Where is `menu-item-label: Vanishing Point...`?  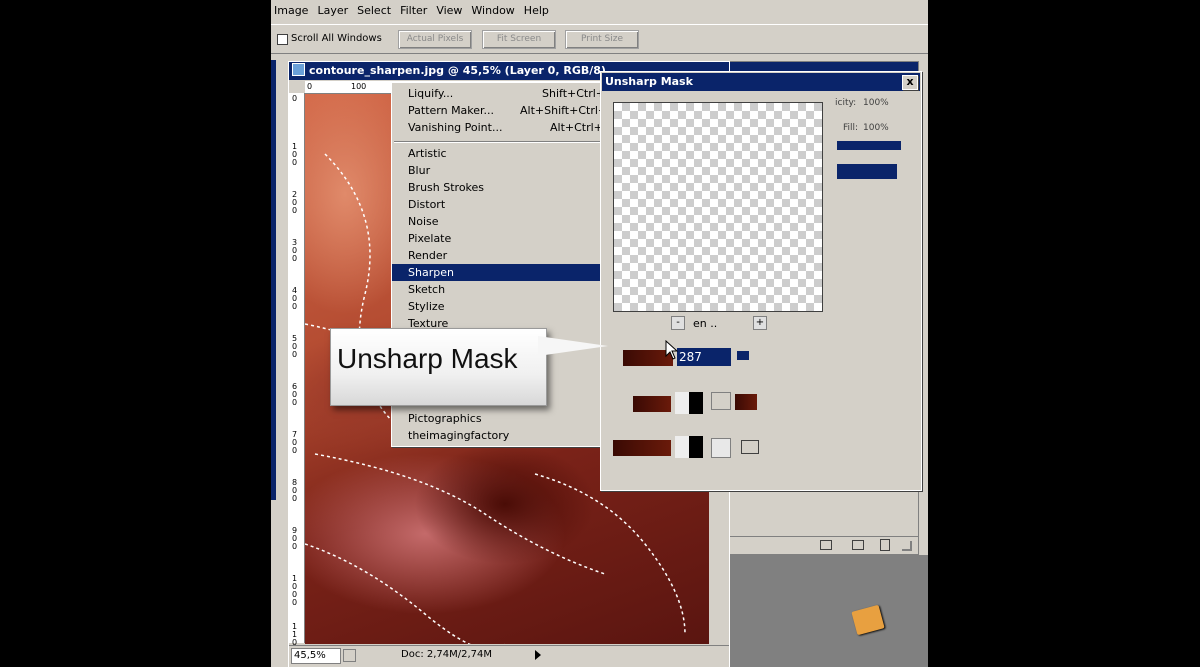 menu-item-label: Vanishing Point... is located at coordinates (455, 127).